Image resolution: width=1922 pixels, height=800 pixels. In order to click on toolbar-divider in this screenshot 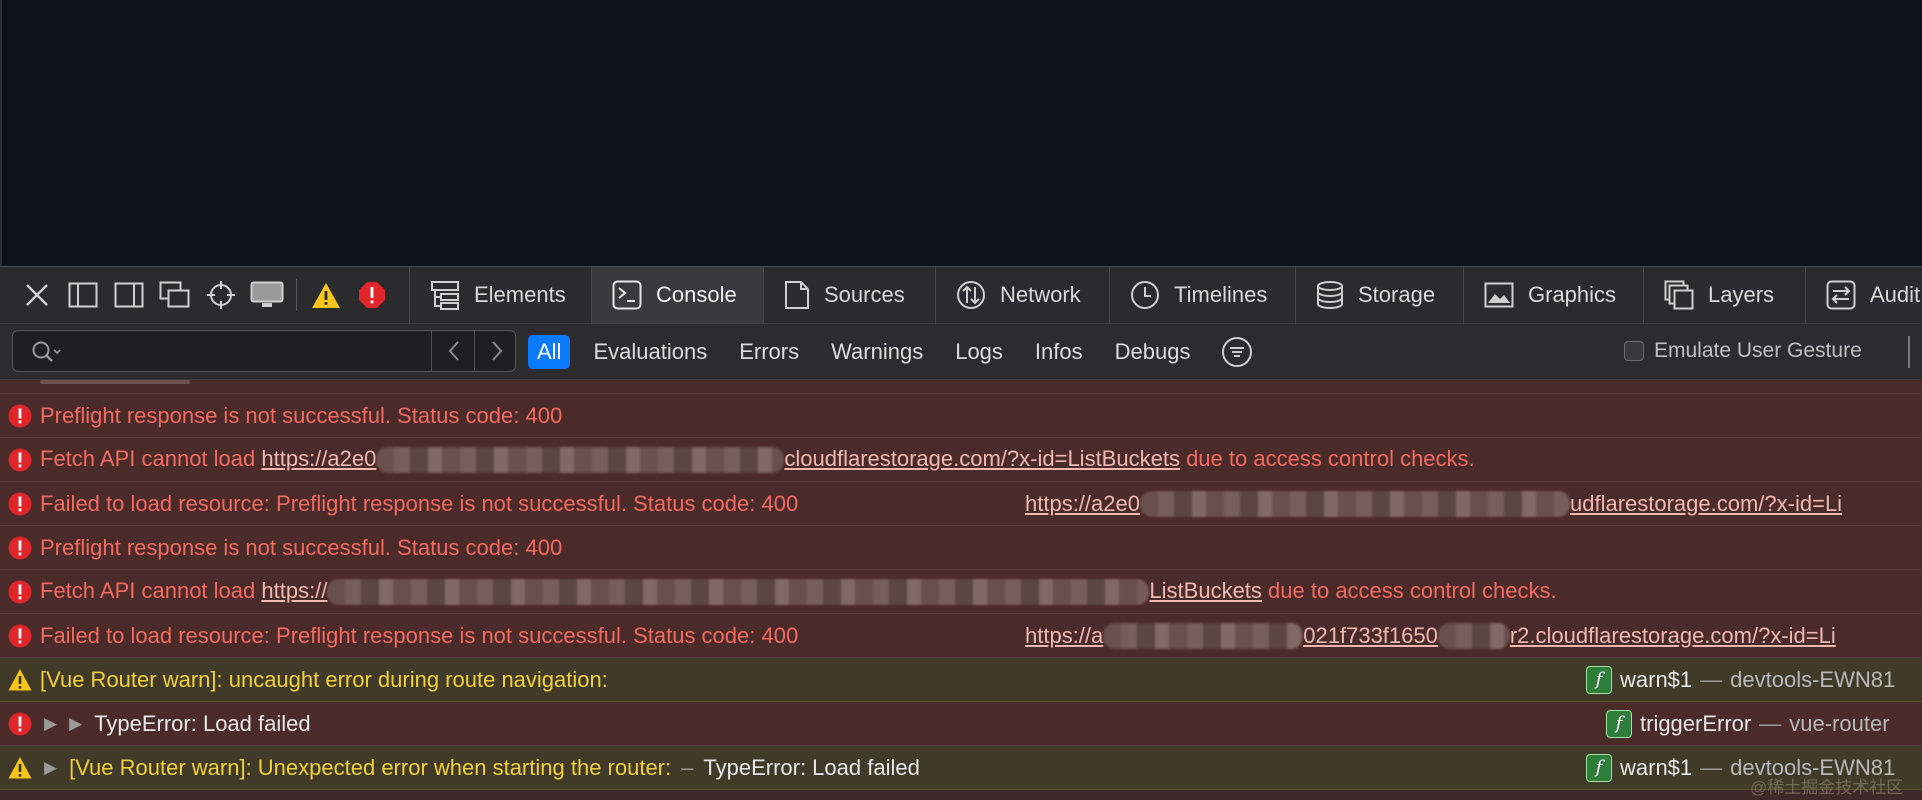, I will do `click(296, 295)`.